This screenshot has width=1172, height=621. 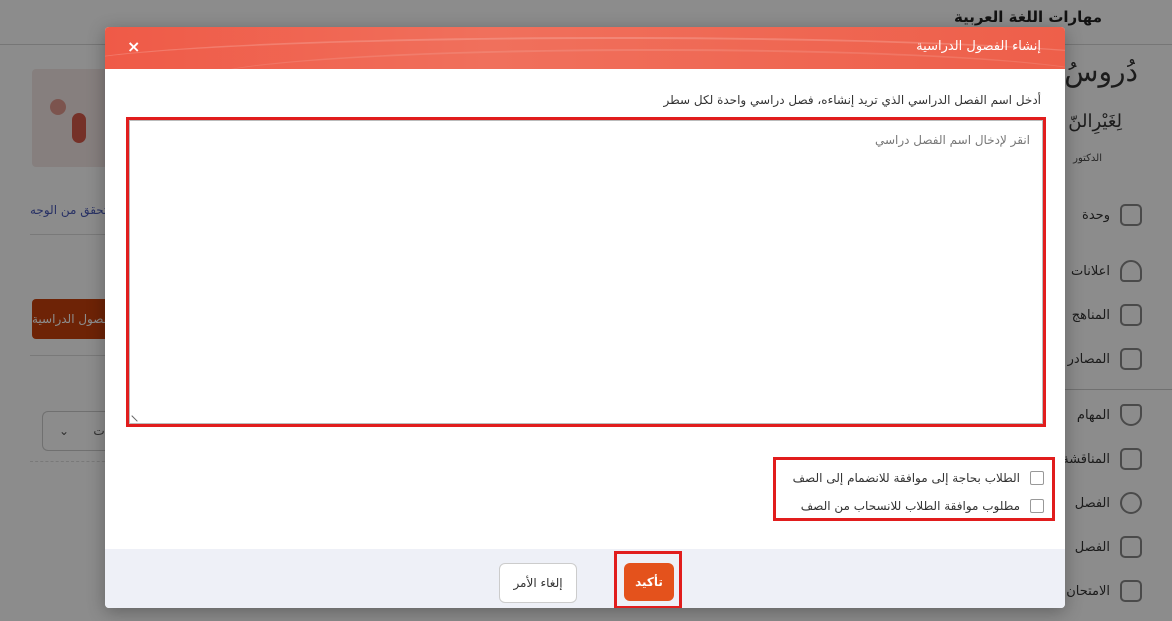 I want to click on dialog-footer: إلغاء الأمر تأكيد, so click(x=585, y=578).